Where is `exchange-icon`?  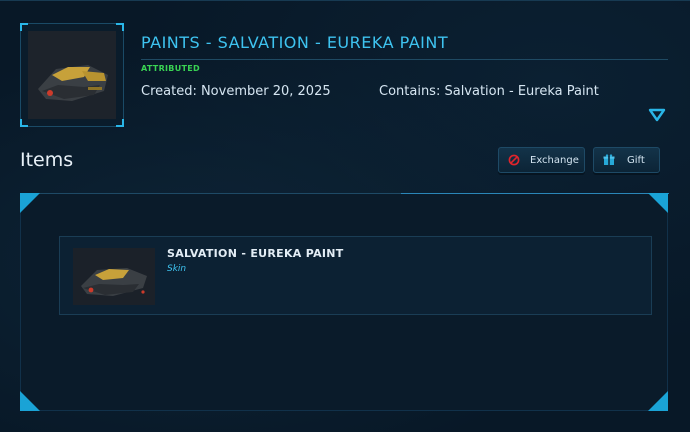
exchange-icon is located at coordinates (514, 160).